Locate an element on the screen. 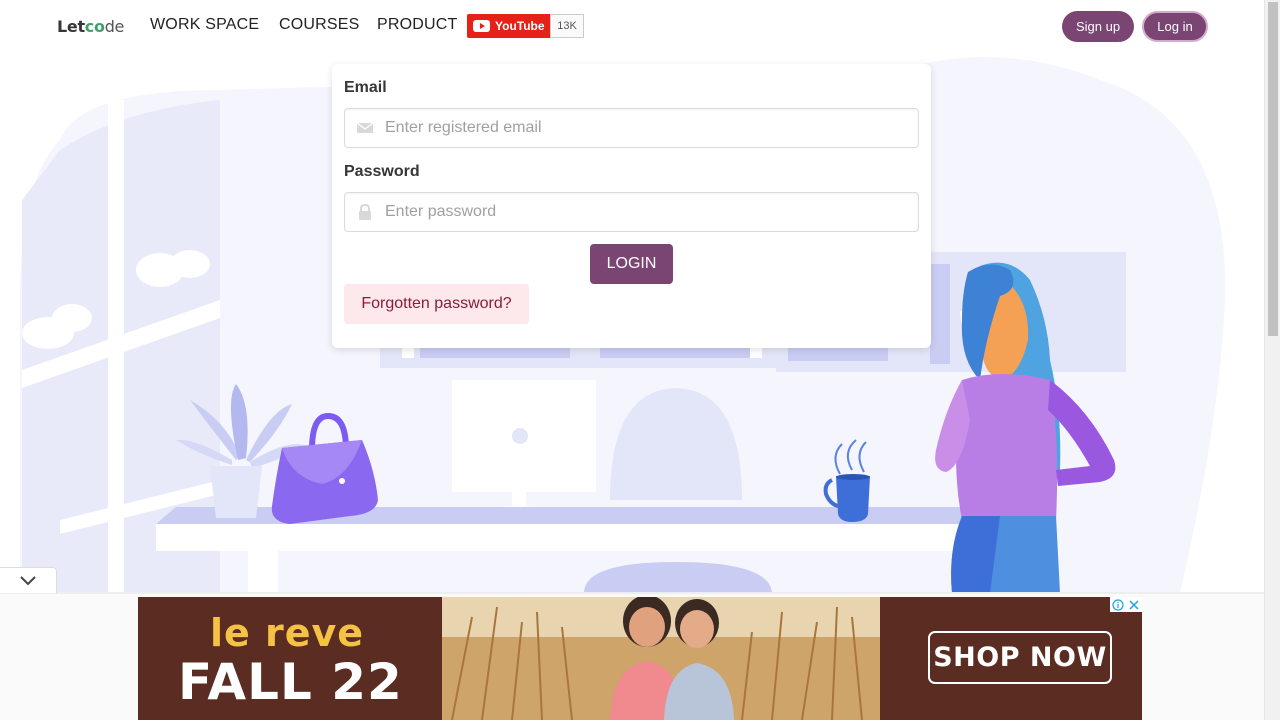 This screenshot has width=1280, height=720. scrollbar-thumb is located at coordinates (1273, 169).